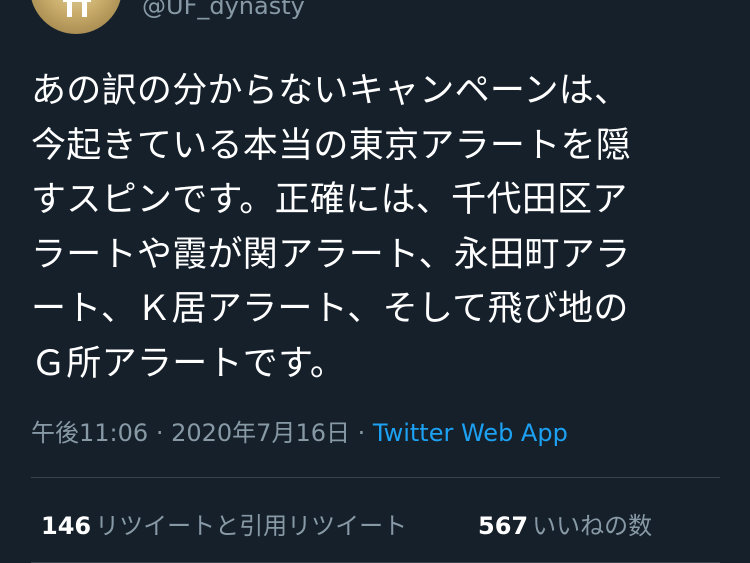 The image size is (750, 563). What do you see at coordinates (251, 526) in the screenshot?
I see `retweets-label: リツイートと引用リツイート` at bounding box center [251, 526].